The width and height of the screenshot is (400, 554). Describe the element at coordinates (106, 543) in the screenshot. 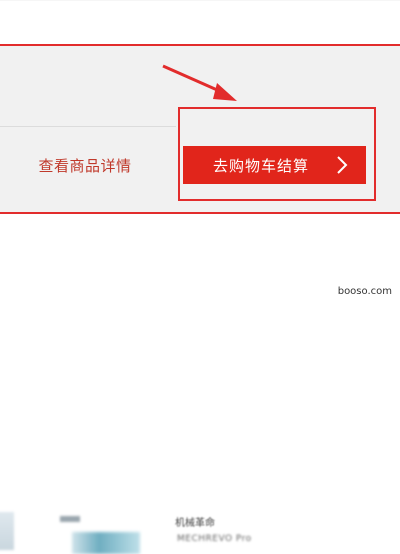

I see `product-thumbnail-main` at that location.